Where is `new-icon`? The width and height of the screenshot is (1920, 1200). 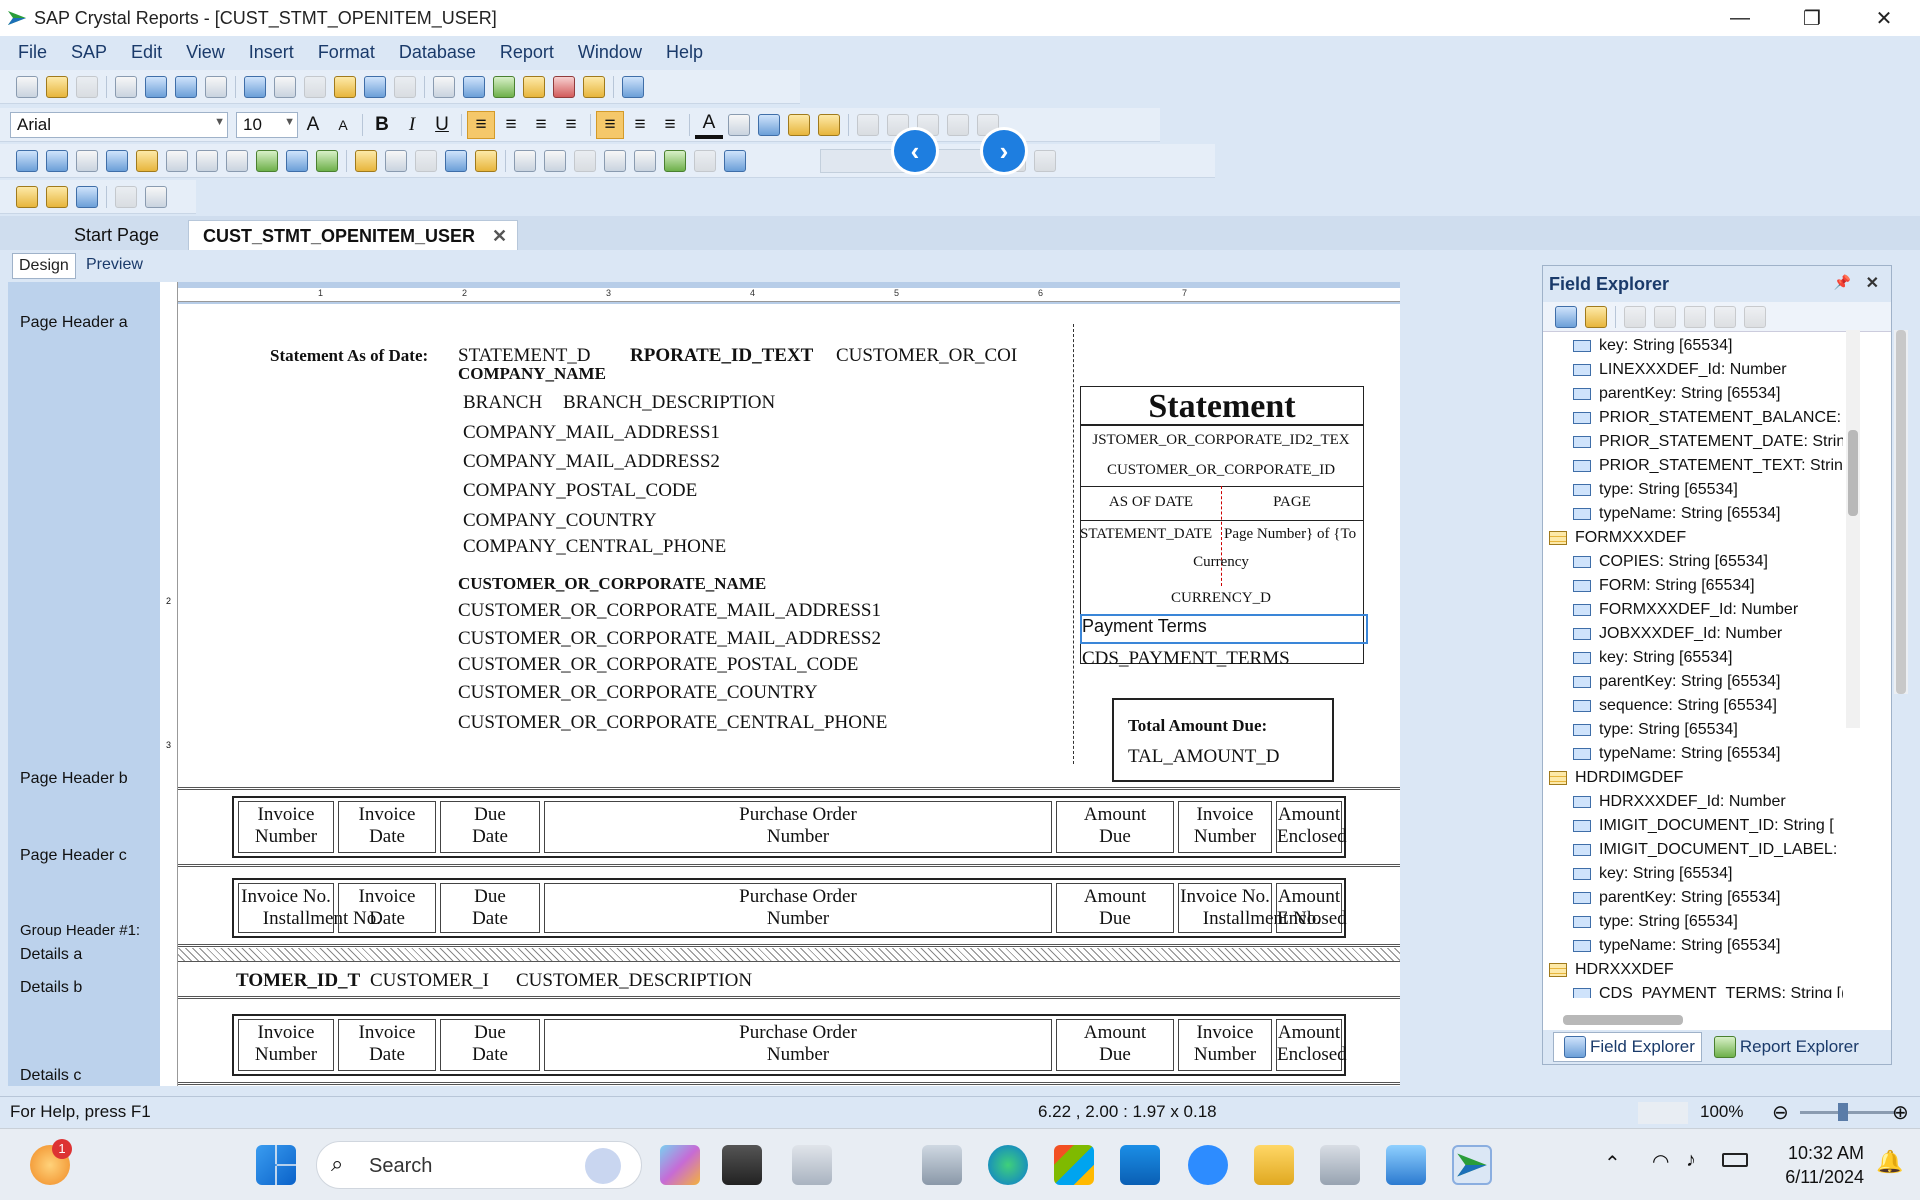
new-icon is located at coordinates (27, 196).